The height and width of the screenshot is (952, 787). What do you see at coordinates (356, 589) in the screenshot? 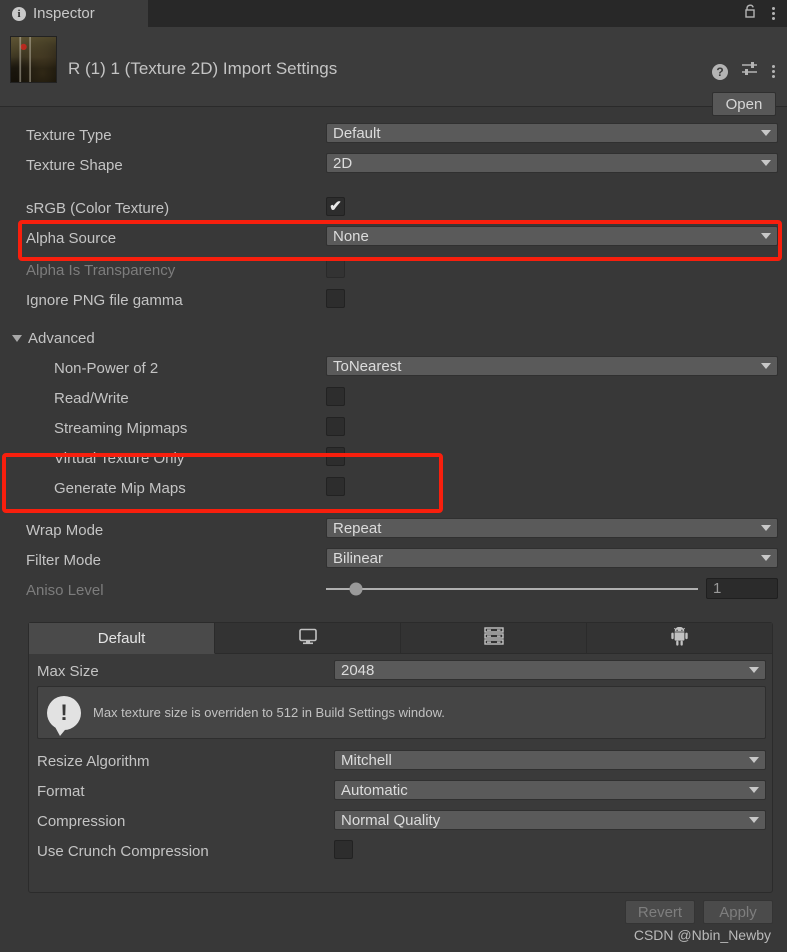
I see `slider-knob` at bounding box center [356, 589].